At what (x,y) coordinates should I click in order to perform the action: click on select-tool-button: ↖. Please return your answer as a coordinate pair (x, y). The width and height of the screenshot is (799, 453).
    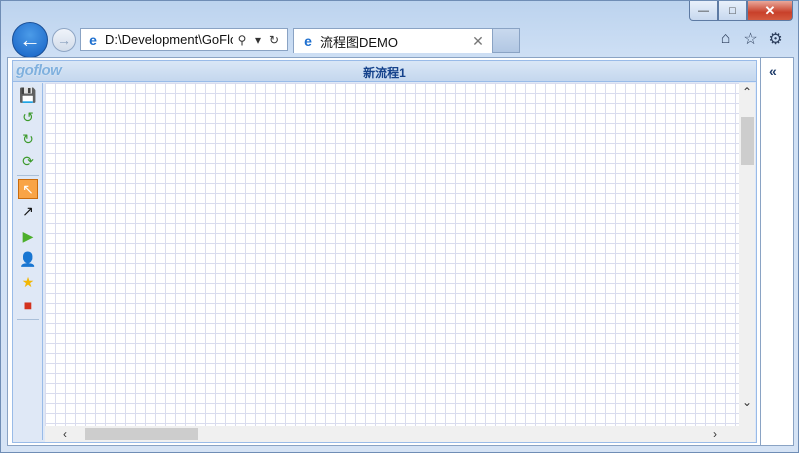
    Looking at the image, I should click on (28, 189).